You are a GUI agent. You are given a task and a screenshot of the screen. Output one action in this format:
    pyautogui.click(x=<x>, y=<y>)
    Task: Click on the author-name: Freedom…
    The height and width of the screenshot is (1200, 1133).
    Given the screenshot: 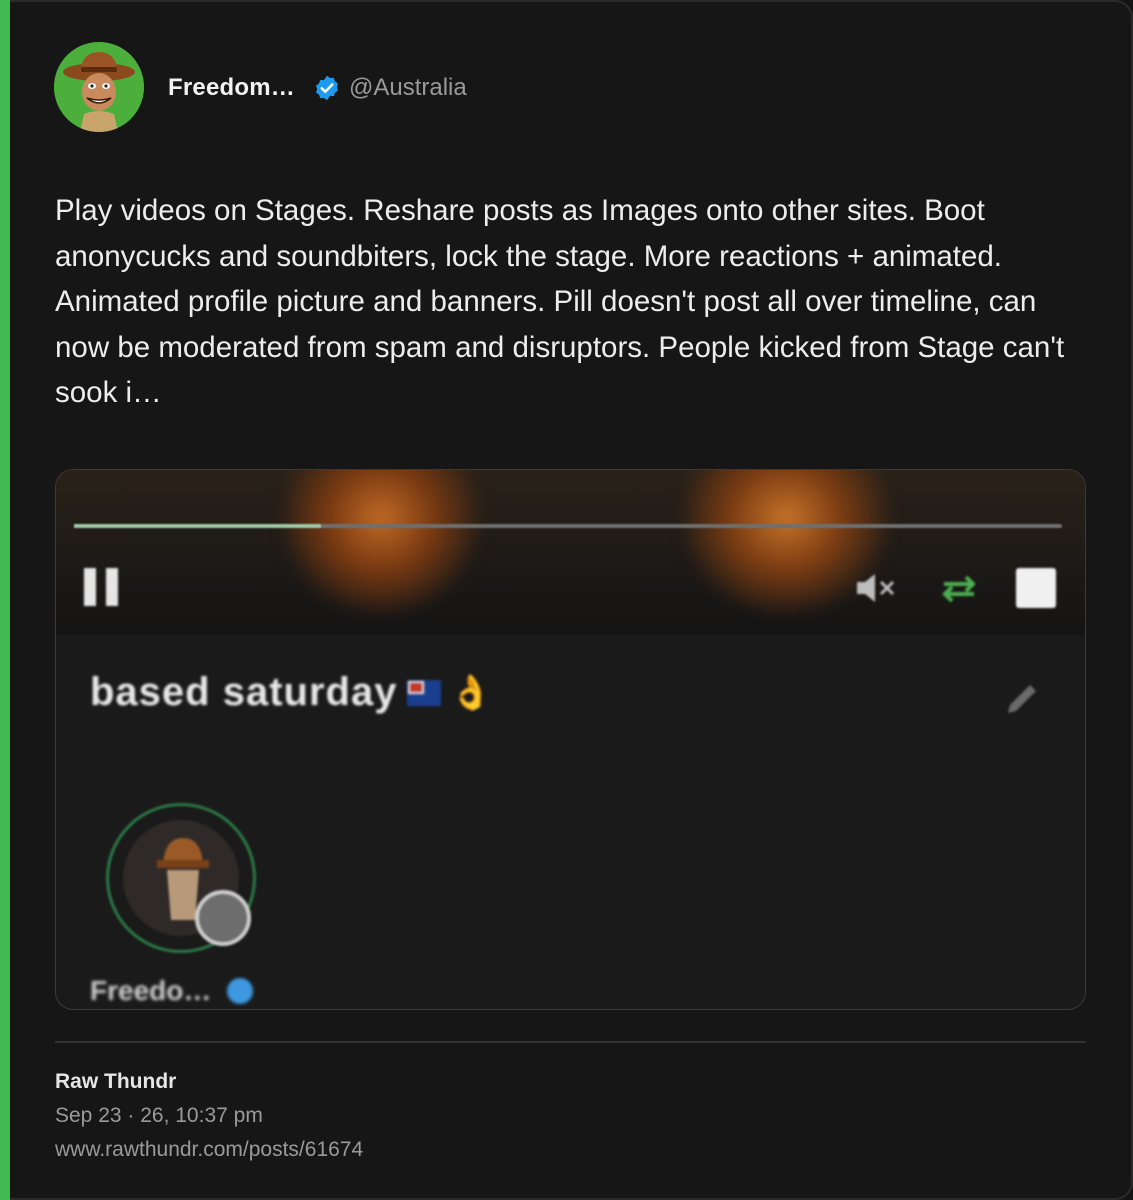 What is the action you would take?
    pyautogui.click(x=231, y=88)
    